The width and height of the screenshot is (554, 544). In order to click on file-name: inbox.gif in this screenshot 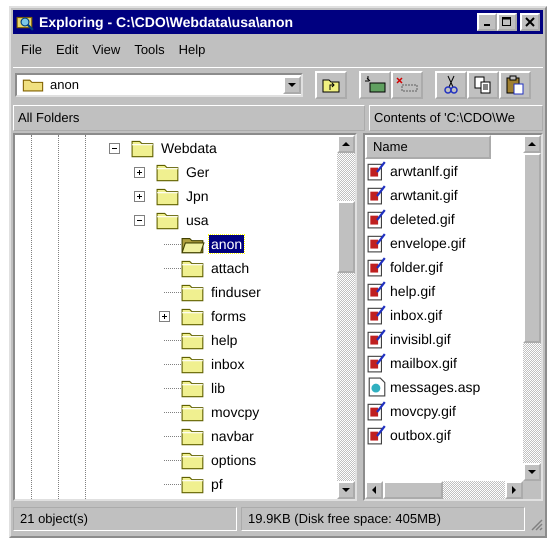, I will do `click(416, 315)`.